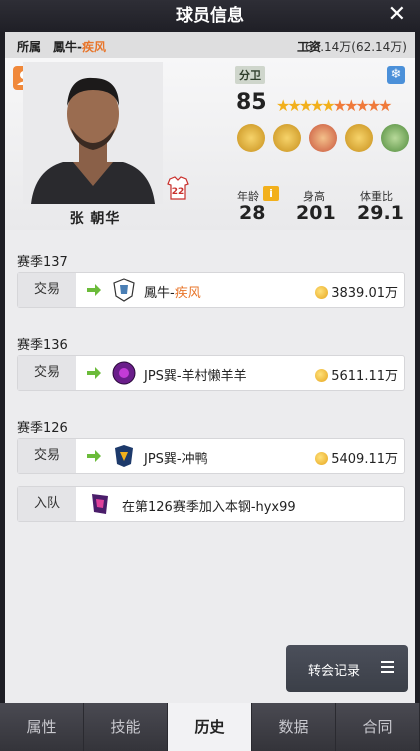  I want to click on star-rating: ★★★★★★★★★★, so click(334, 105).